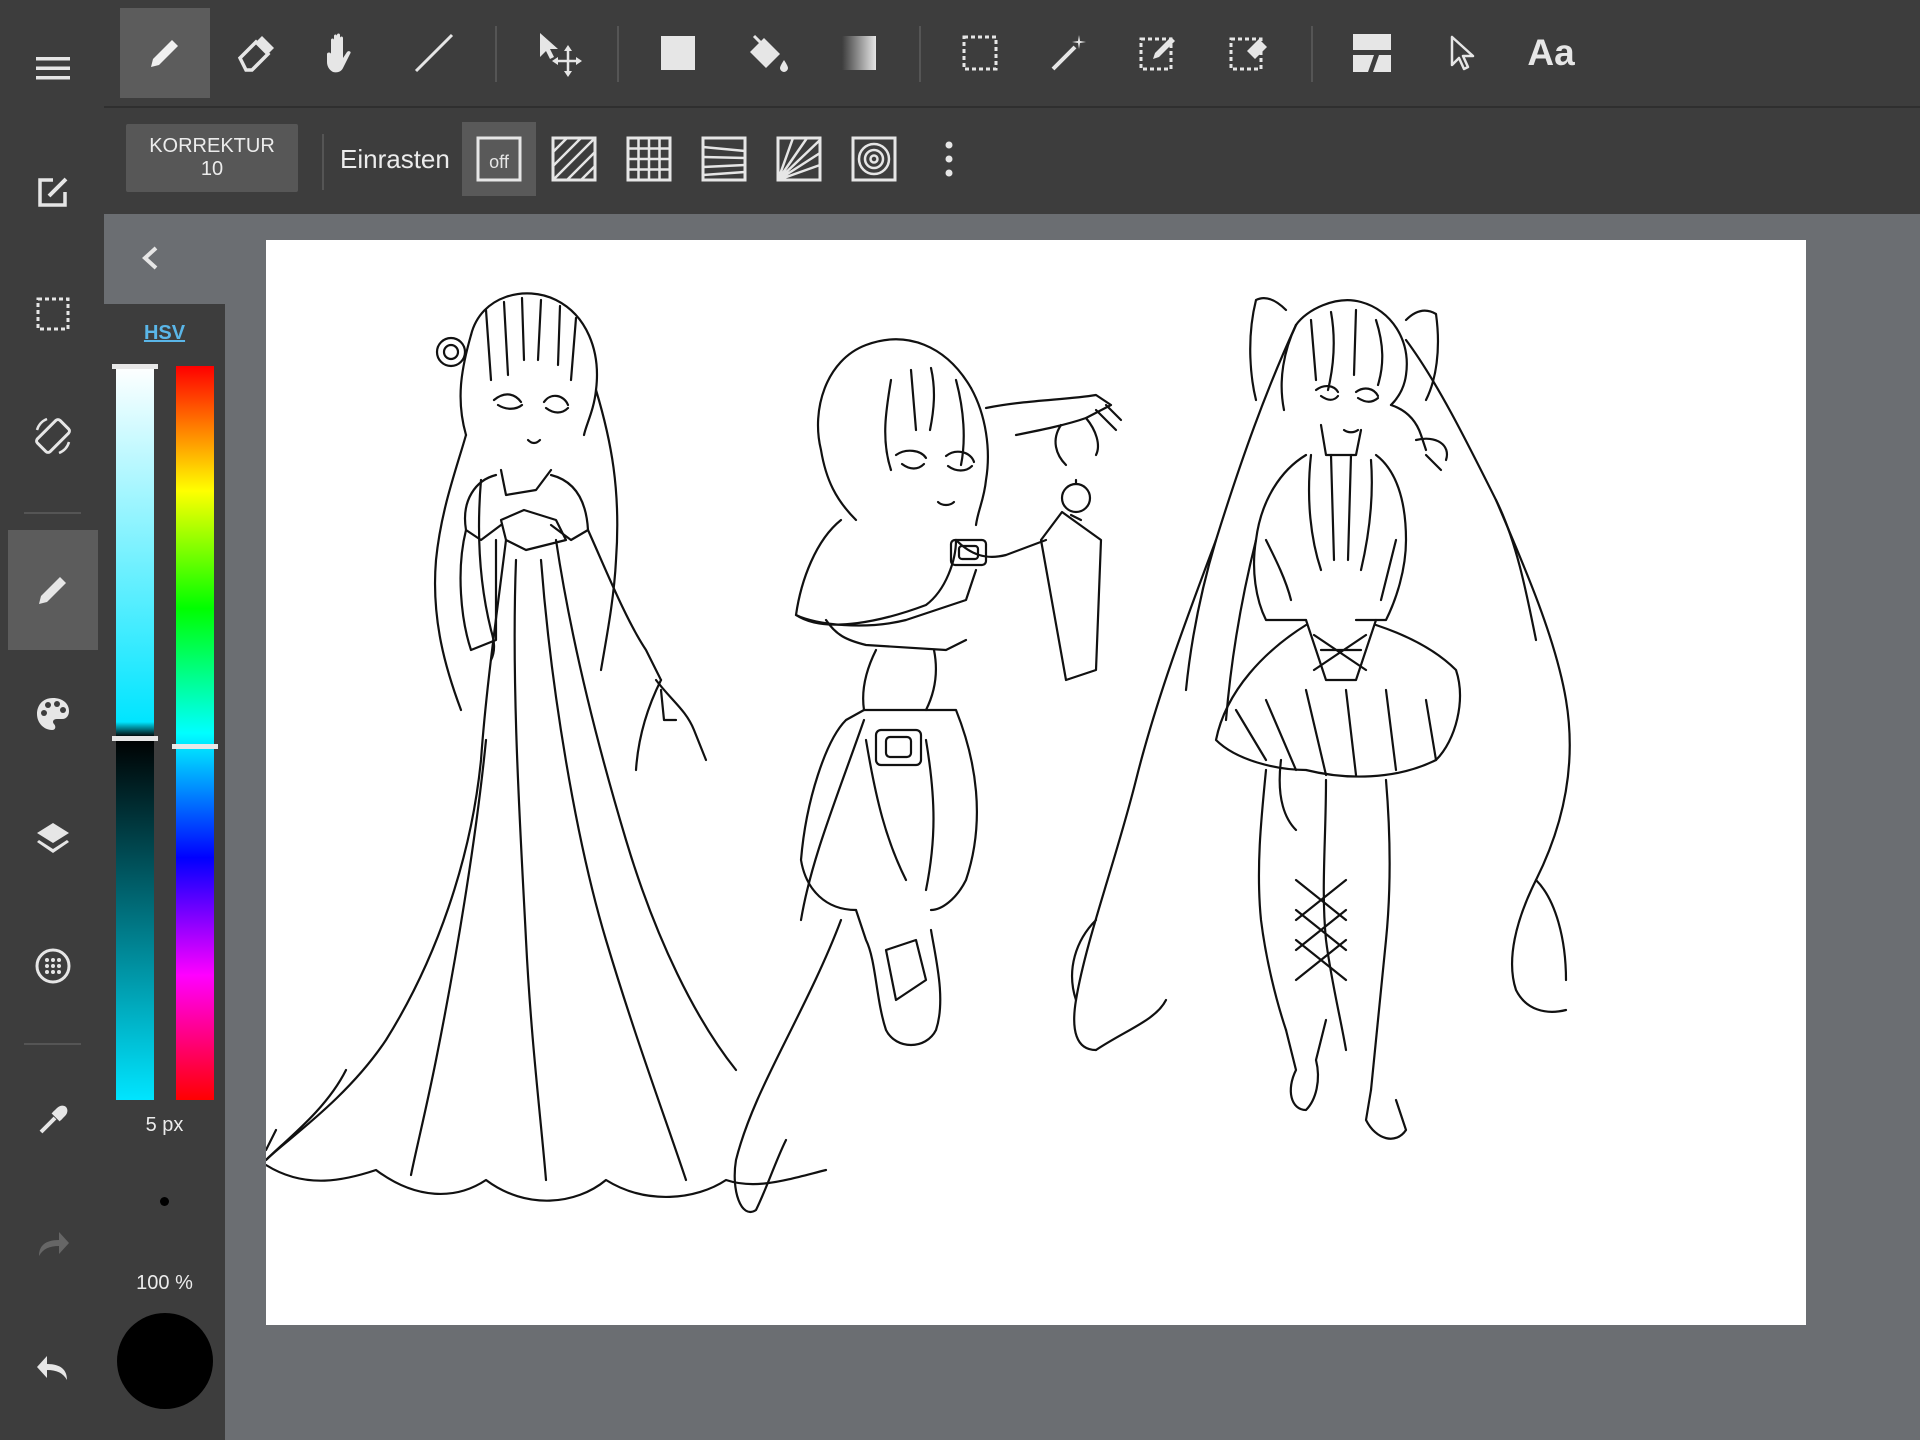  I want to click on hand-icon, so click(342, 53).